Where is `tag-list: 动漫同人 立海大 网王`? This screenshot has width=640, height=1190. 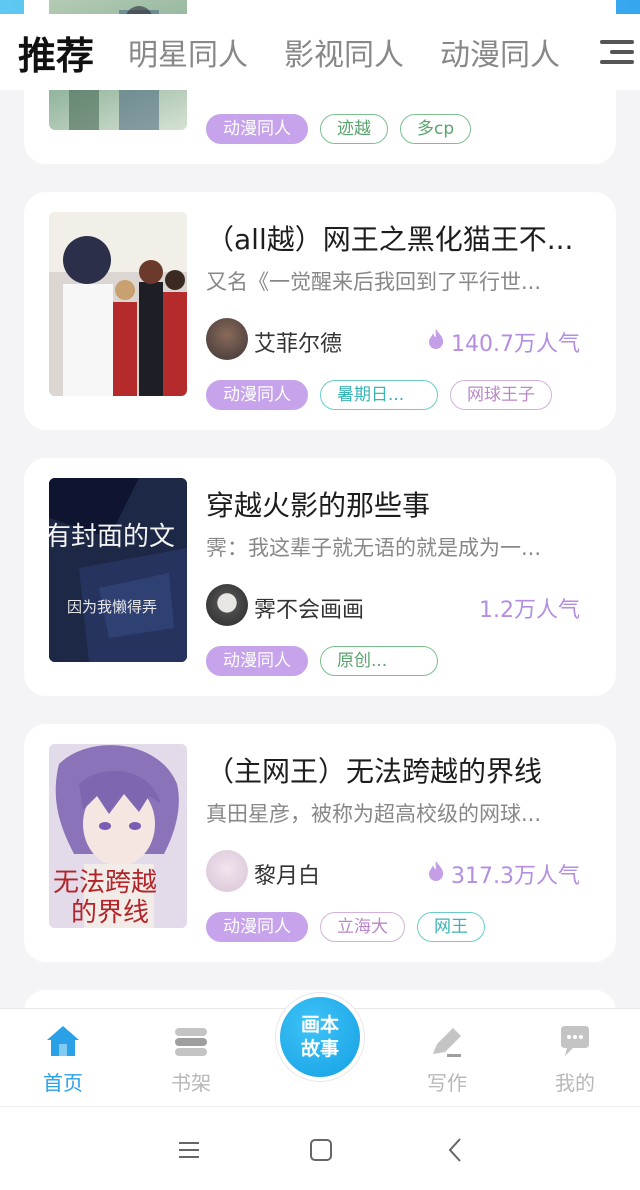 tag-list: 动漫同人 立海大 网王 is located at coordinates (351, 927).